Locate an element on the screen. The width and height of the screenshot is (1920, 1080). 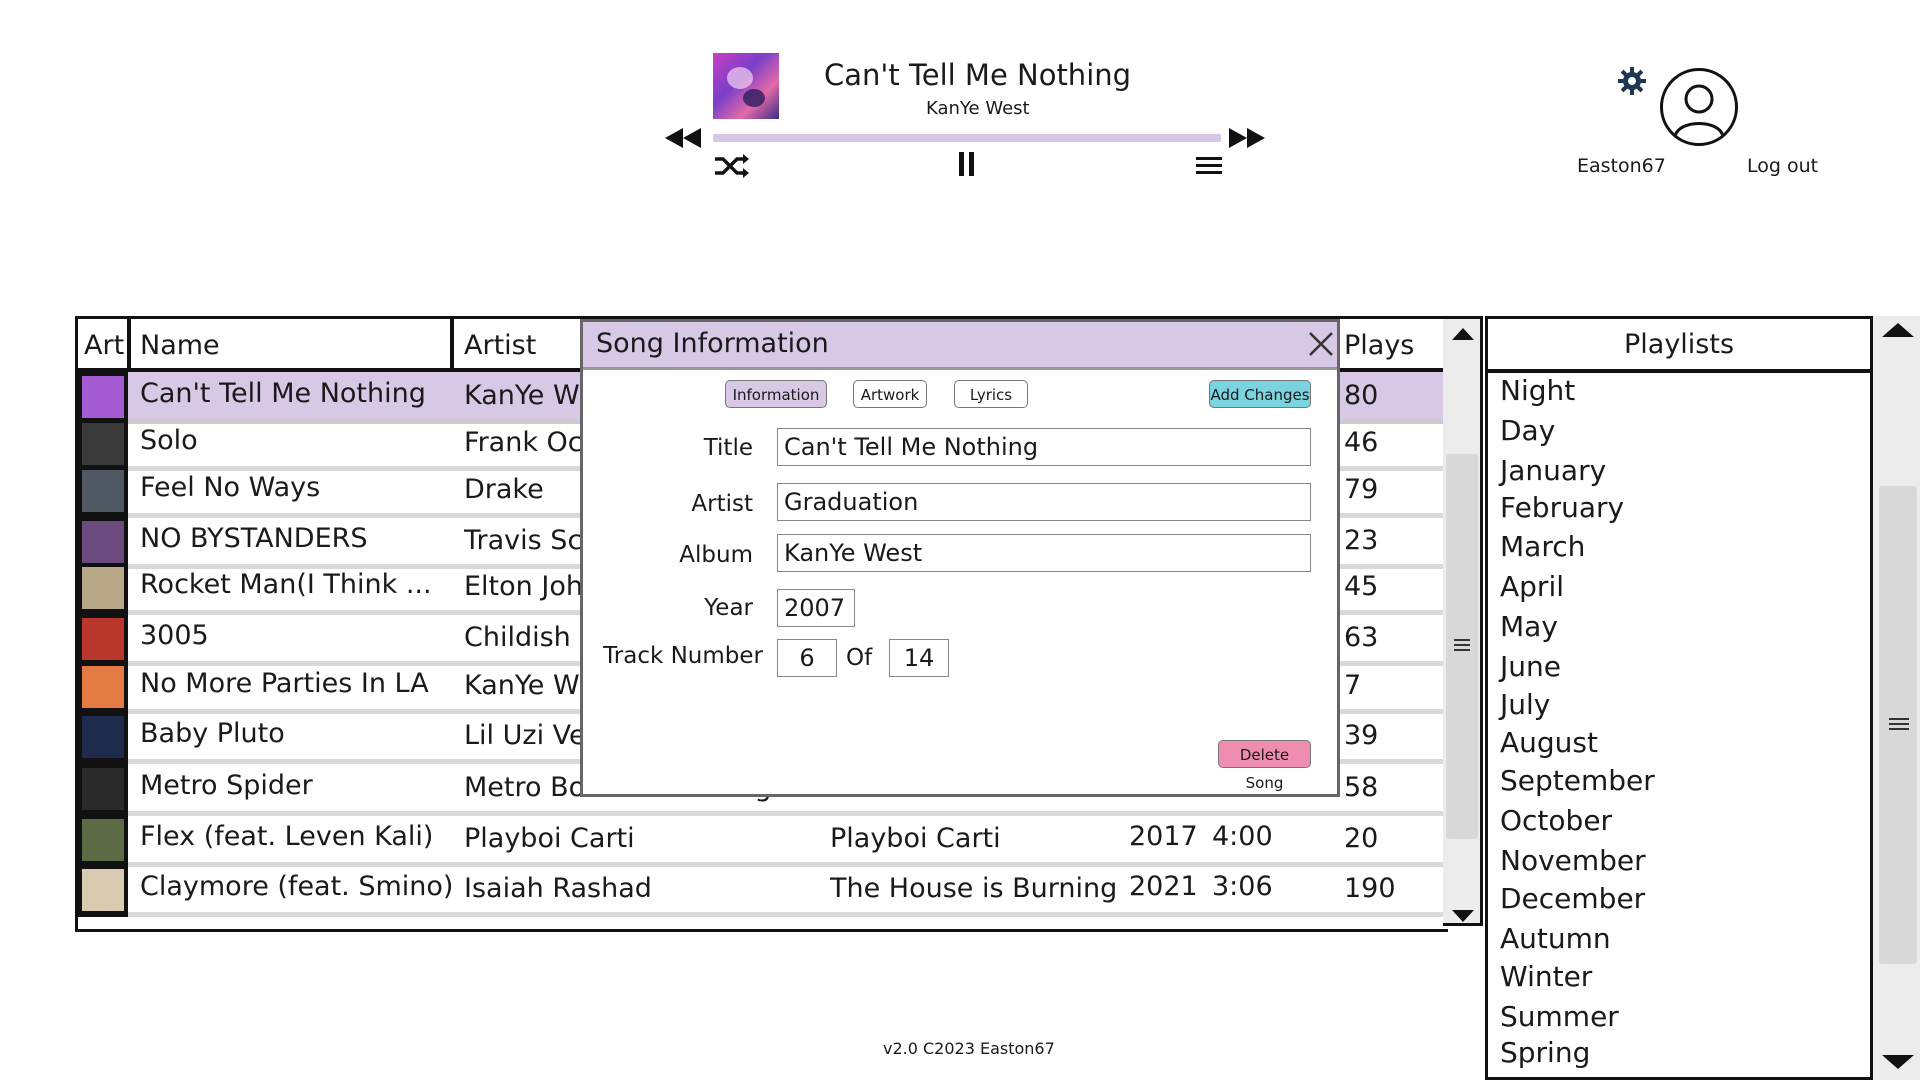
username-label: Easton67 is located at coordinates (1621, 166).